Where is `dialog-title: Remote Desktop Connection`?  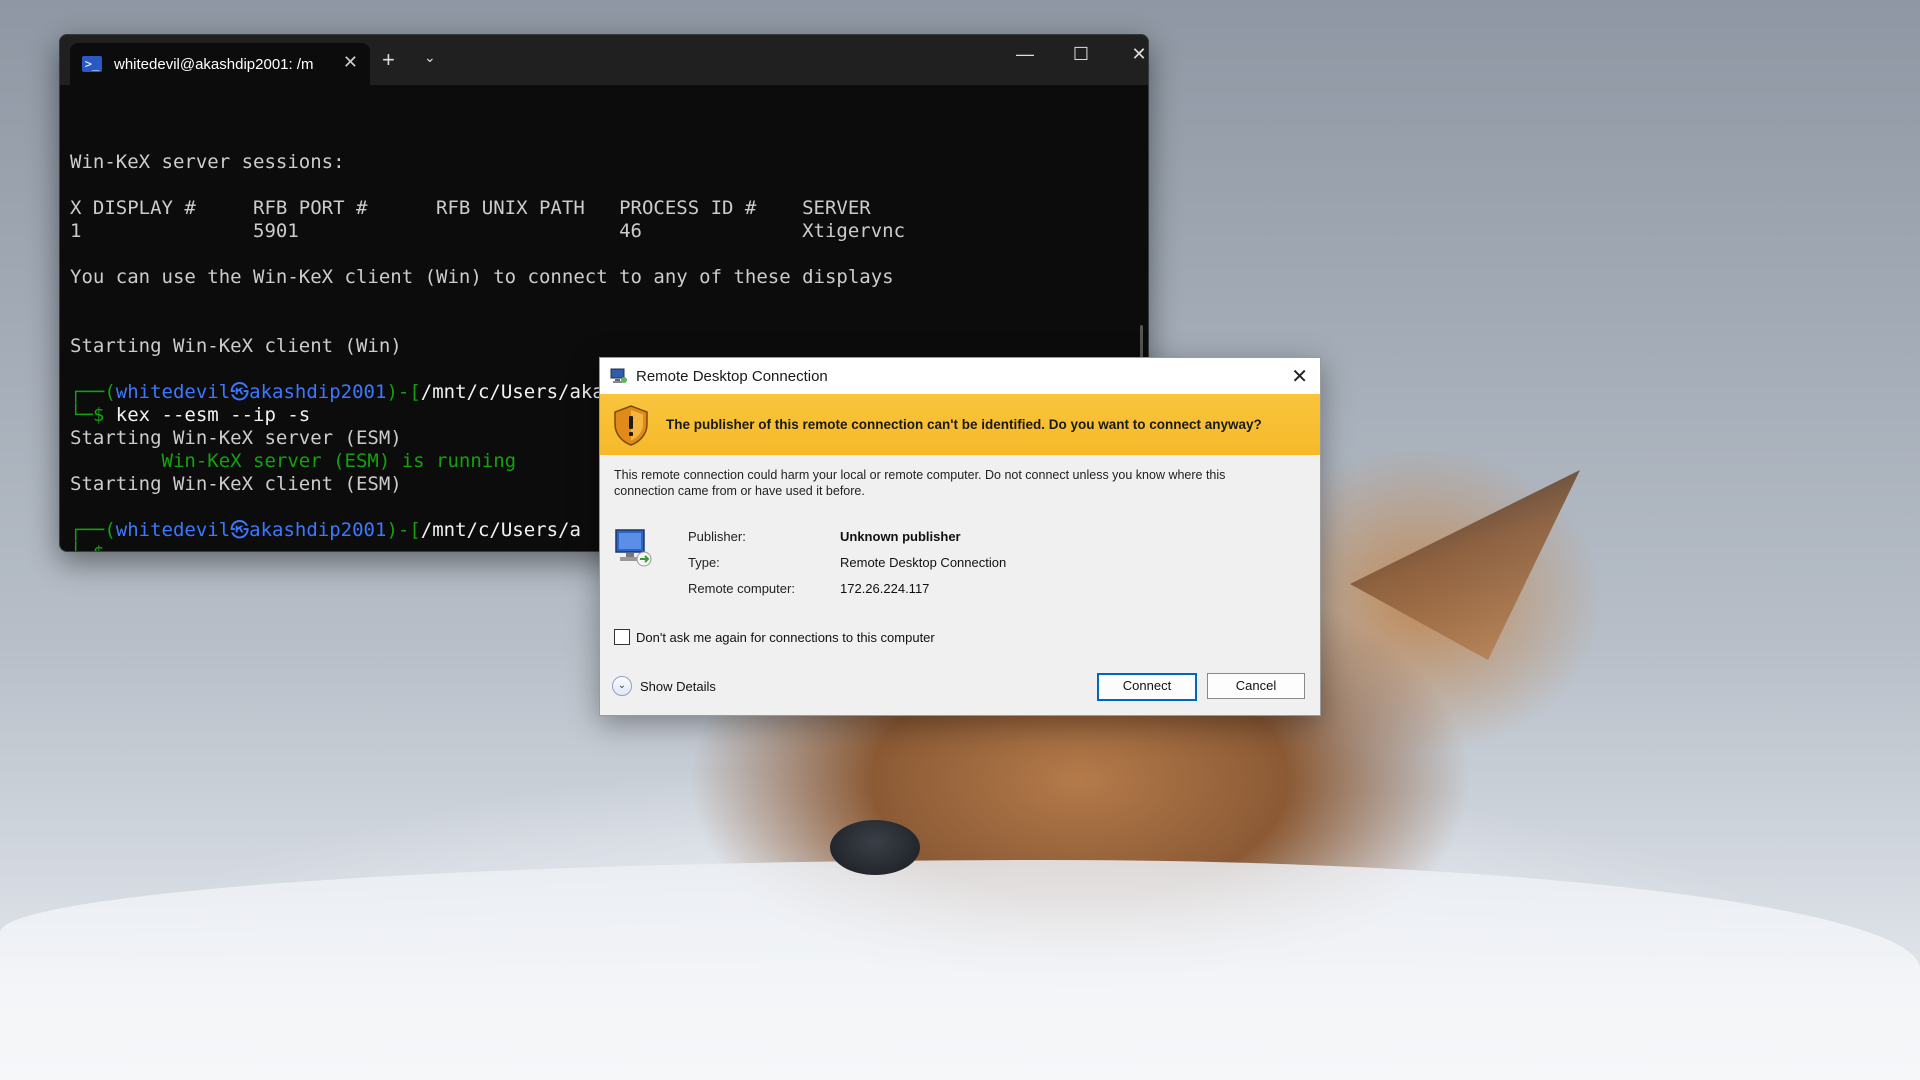 dialog-title: Remote Desktop Connection is located at coordinates (732, 376).